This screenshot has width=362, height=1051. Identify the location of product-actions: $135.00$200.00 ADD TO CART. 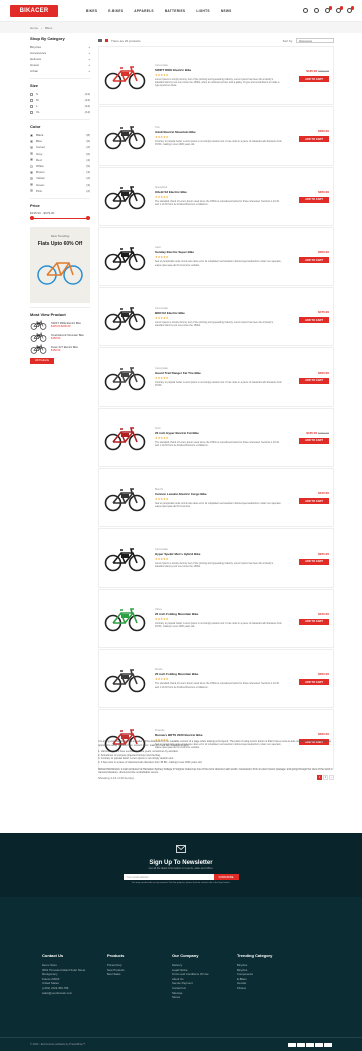
(310, 76).